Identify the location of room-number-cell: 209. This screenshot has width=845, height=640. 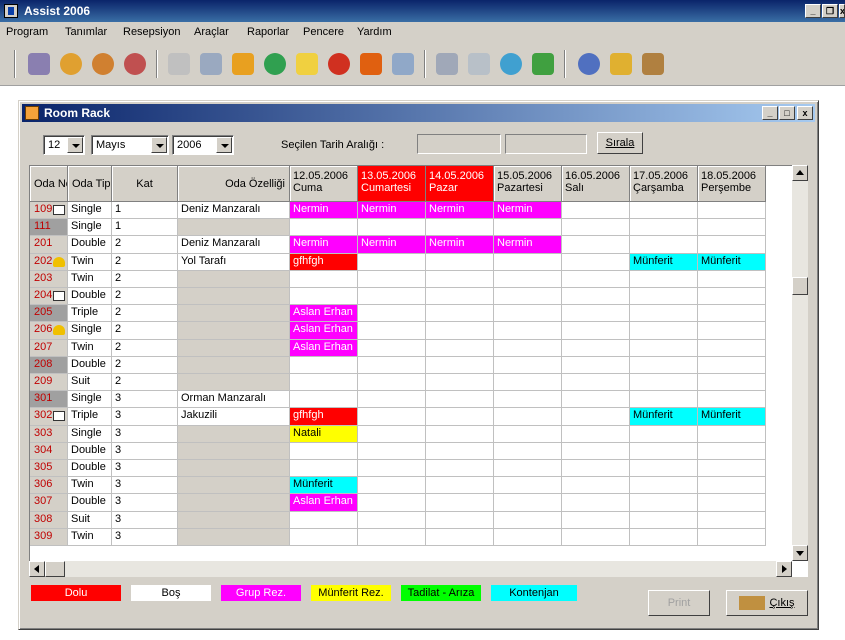
(49, 383).